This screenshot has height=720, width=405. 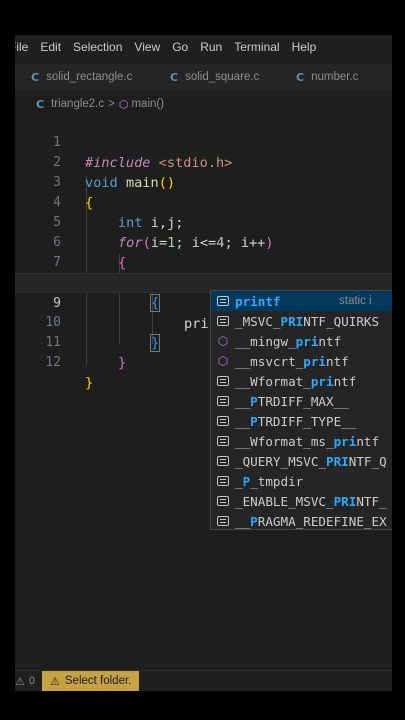 What do you see at coordinates (203, 680) in the screenshot?
I see `status-bar: ⚠ 0 ⚠ Select folder.` at bounding box center [203, 680].